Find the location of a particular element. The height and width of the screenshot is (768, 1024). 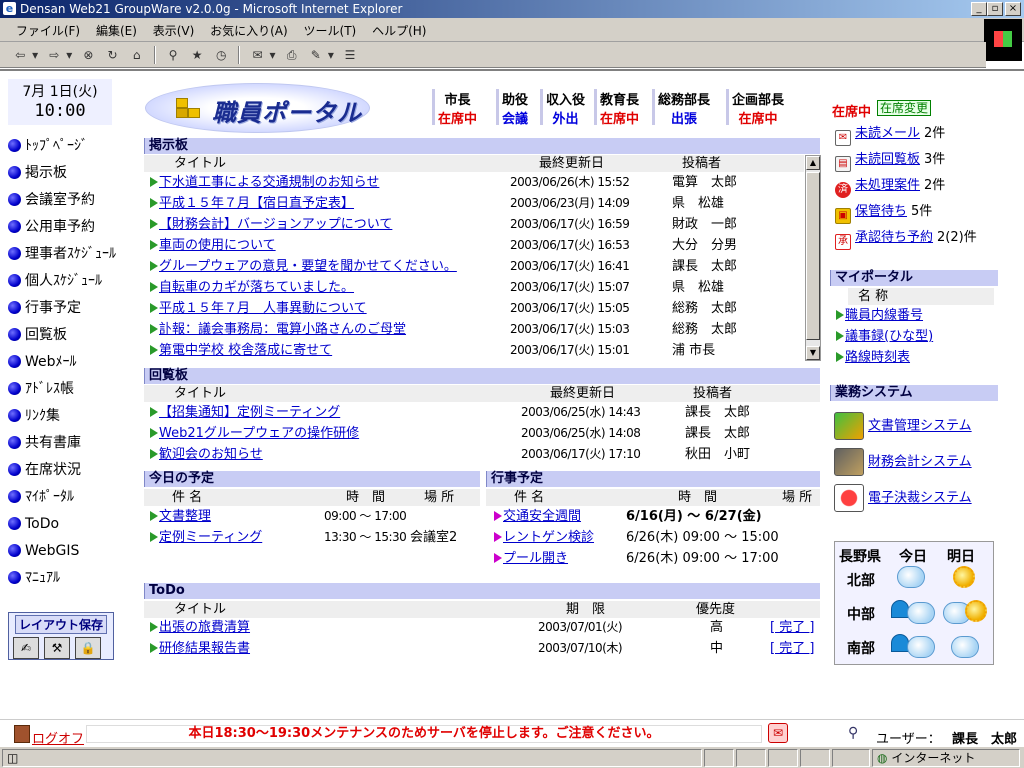

search-icon: ⚲ is located at coordinates (173, 55).